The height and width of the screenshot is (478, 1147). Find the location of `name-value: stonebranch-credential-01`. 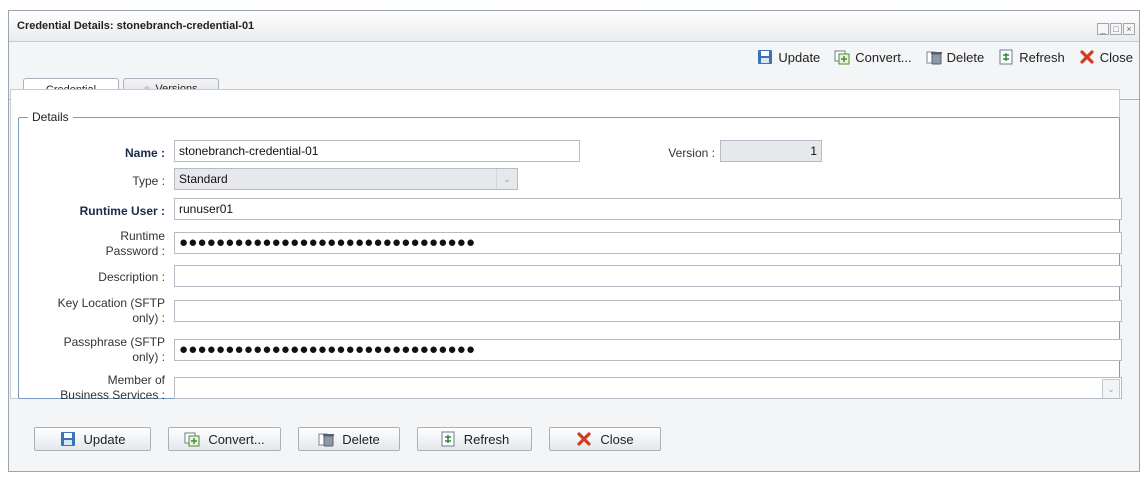

name-value: stonebranch-credential-01 is located at coordinates (249, 151).